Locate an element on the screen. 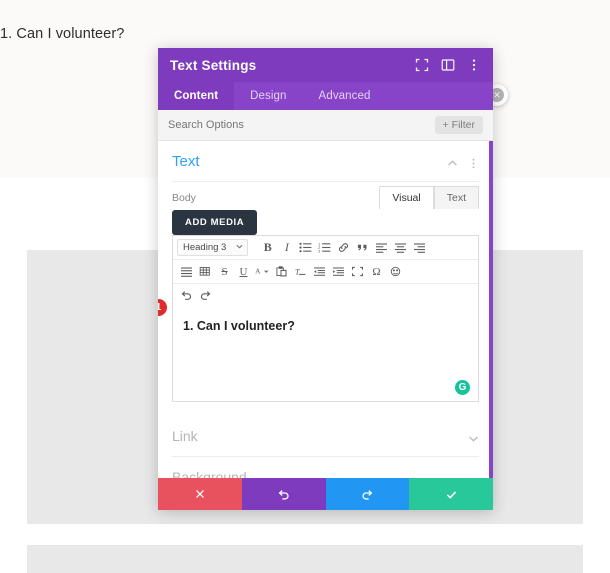 Image resolution: width=610 pixels, height=573 pixels. text-color-icon: A is located at coordinates (262, 271).